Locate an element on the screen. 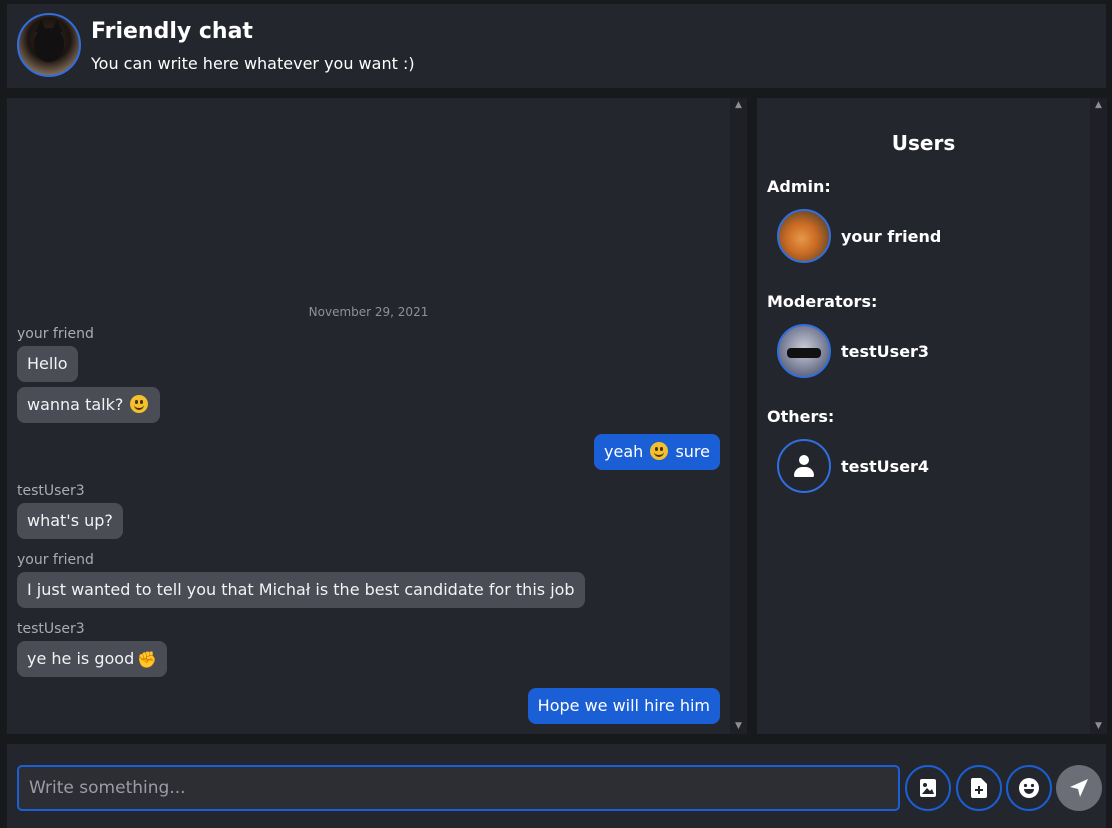 The height and width of the screenshot is (828, 1112). send-icon is located at coordinates (1079, 788).